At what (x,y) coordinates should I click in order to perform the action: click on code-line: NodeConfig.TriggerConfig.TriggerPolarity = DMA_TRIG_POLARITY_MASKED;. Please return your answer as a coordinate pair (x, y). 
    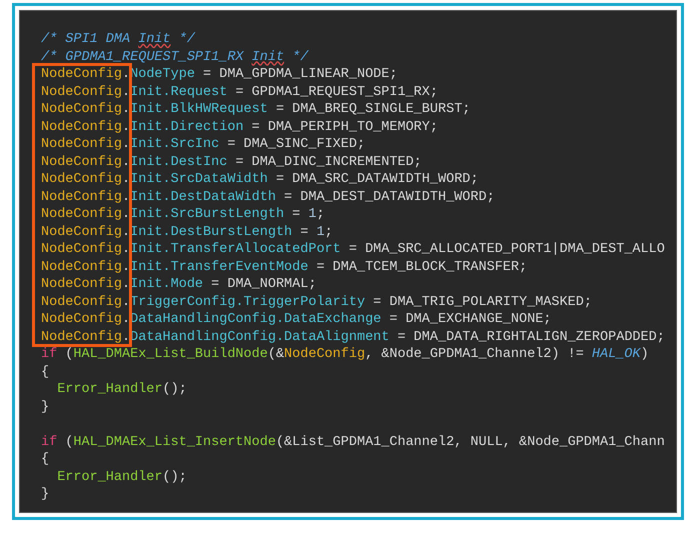
    Looking at the image, I should click on (316, 302).